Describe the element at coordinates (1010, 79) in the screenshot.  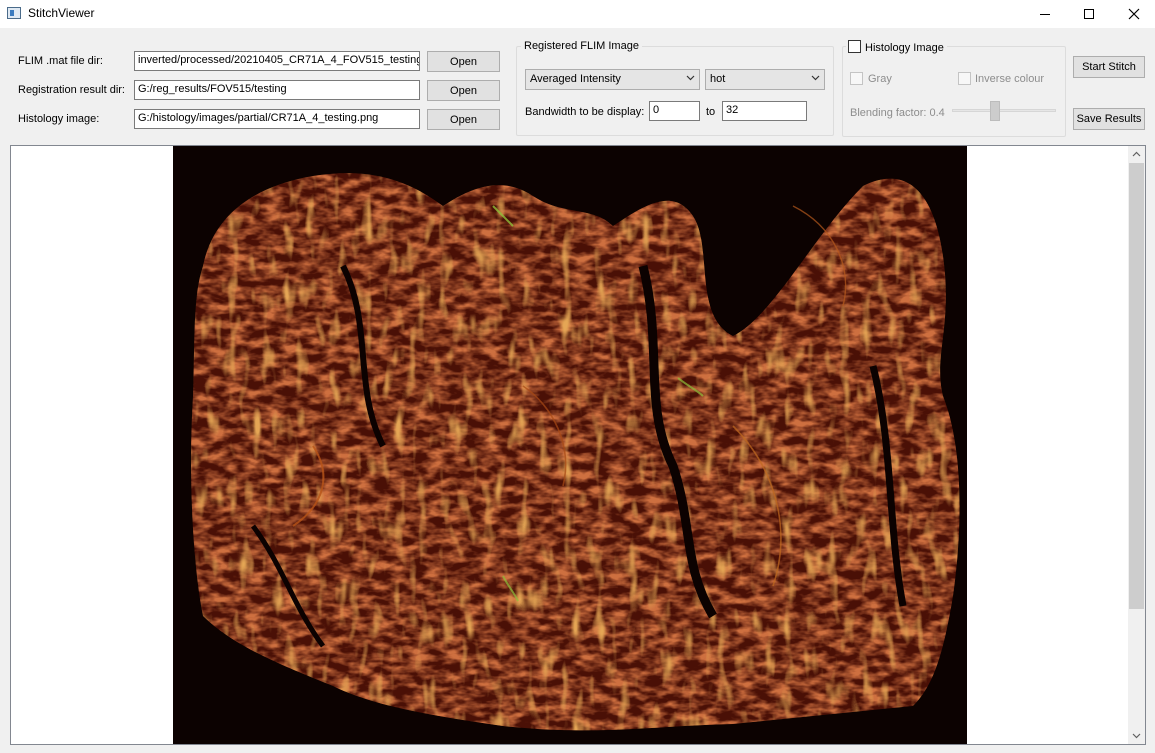
I see `inverse-colour-label: Inverse colour` at that location.